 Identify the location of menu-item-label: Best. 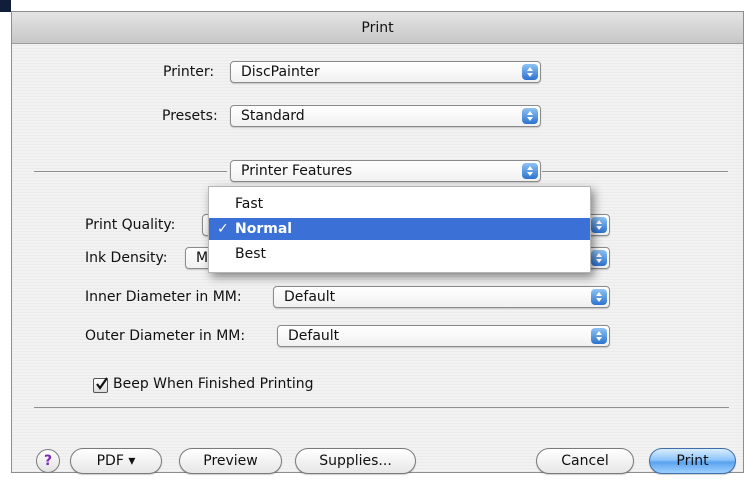
(251, 254).